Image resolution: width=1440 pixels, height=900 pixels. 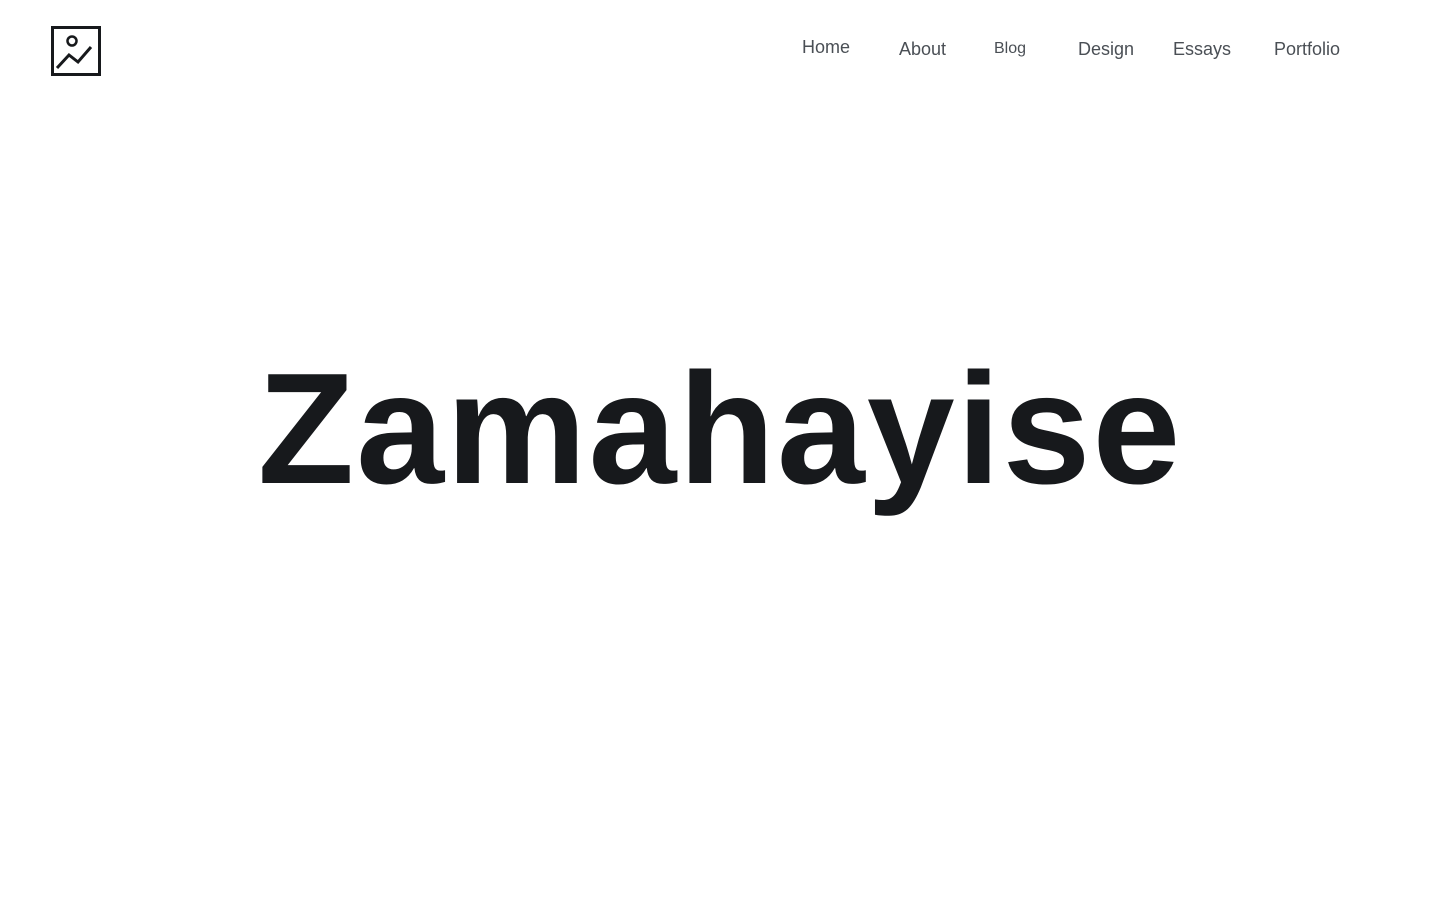 I want to click on nav-link-blog: Blog, so click(x=1010, y=49).